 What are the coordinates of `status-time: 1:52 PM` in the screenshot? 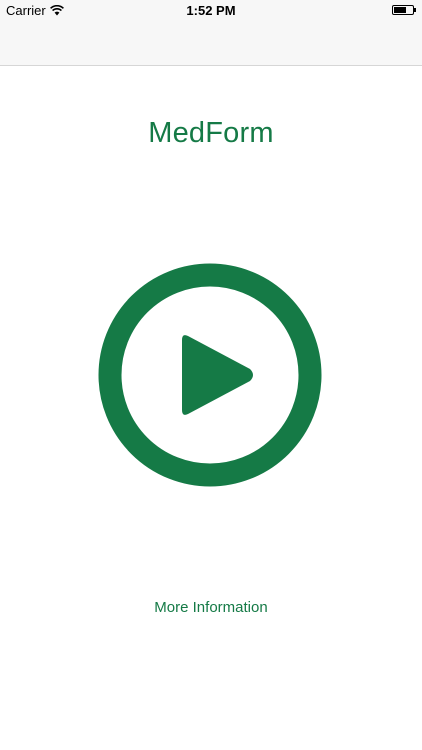 It's located at (211, 10).